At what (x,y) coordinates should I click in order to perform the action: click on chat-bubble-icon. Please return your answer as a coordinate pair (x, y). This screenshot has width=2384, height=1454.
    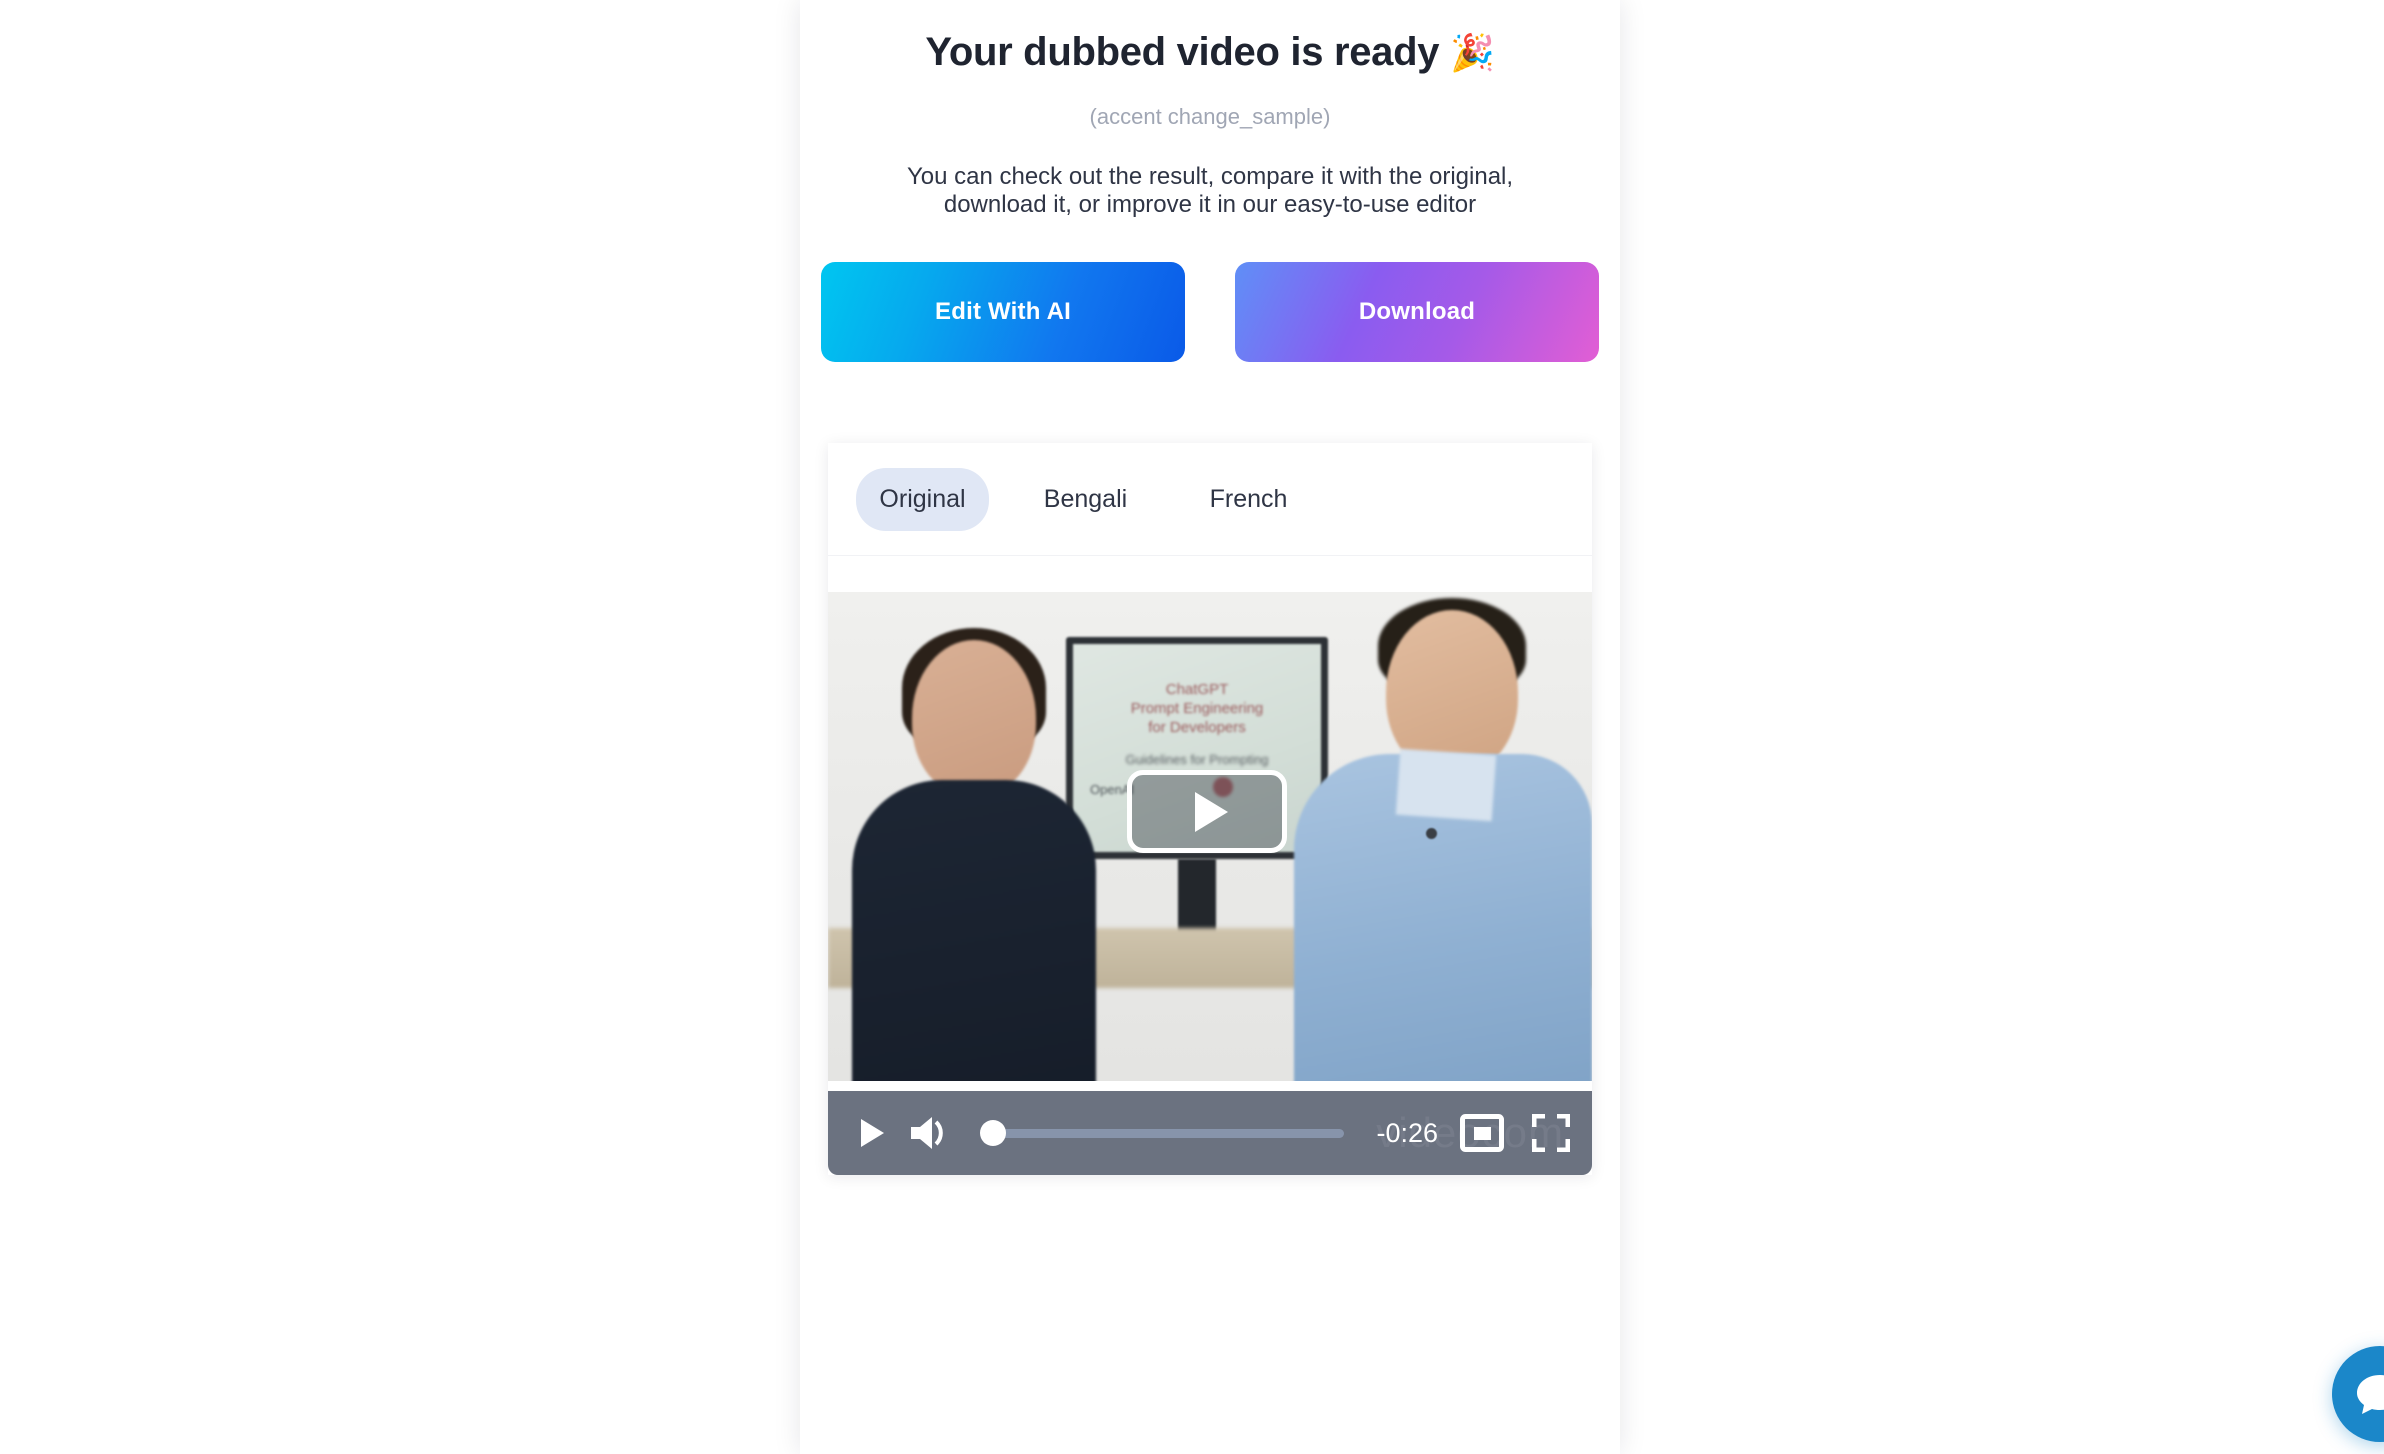
    Looking at the image, I should click on (2370, 1394).